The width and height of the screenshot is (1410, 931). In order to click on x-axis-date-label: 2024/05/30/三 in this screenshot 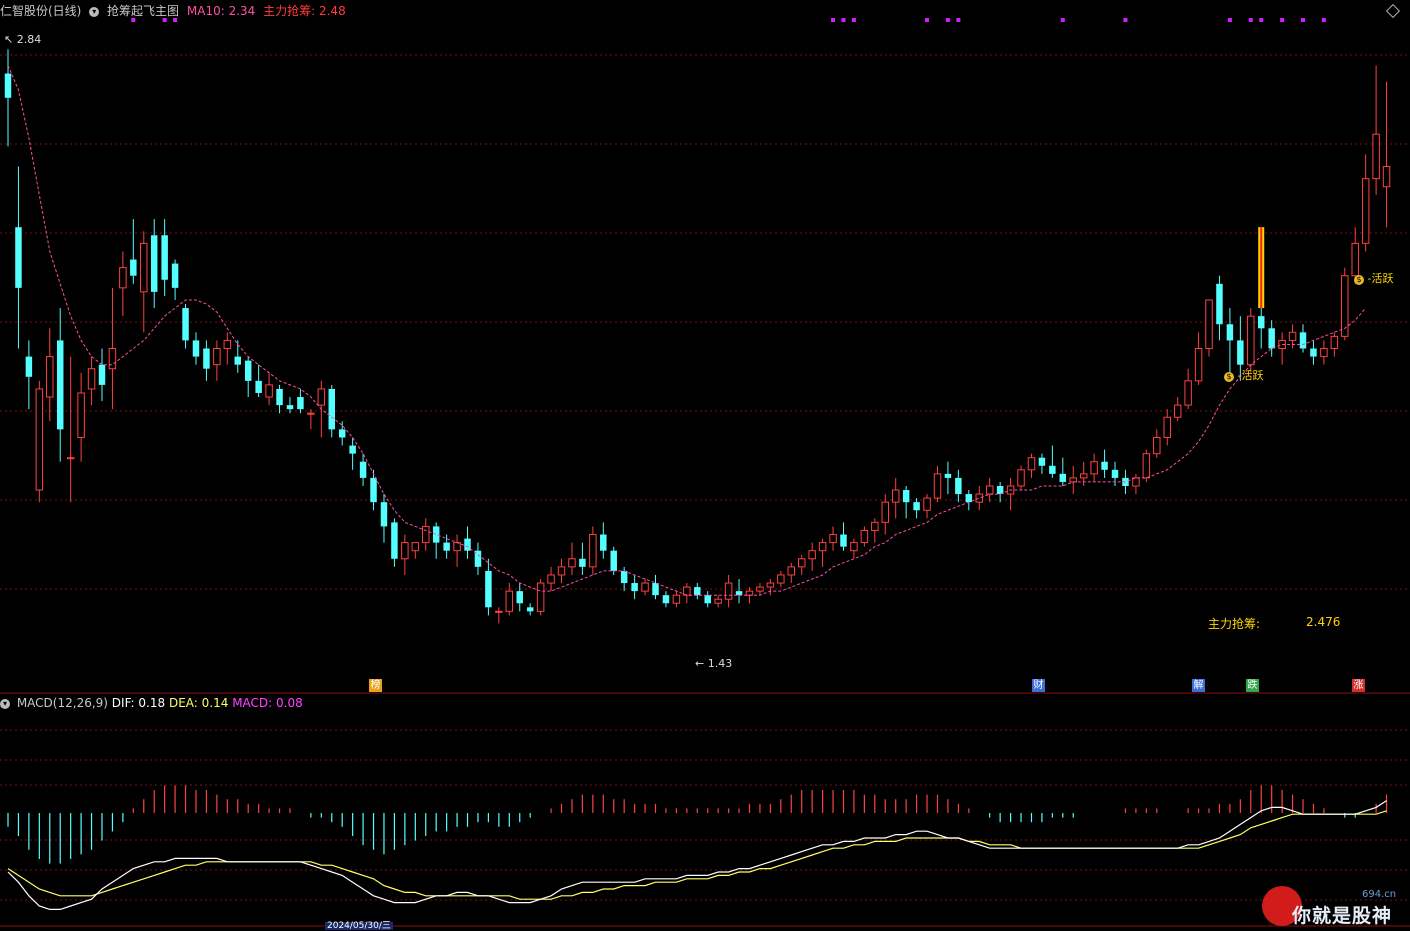, I will do `click(359, 926)`.